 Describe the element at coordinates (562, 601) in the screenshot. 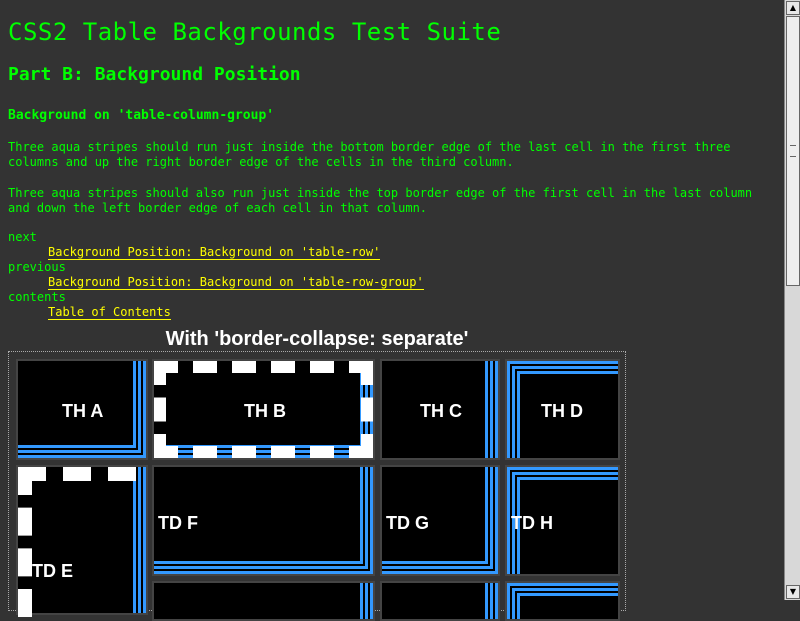

I see `cell-row3-d` at that location.